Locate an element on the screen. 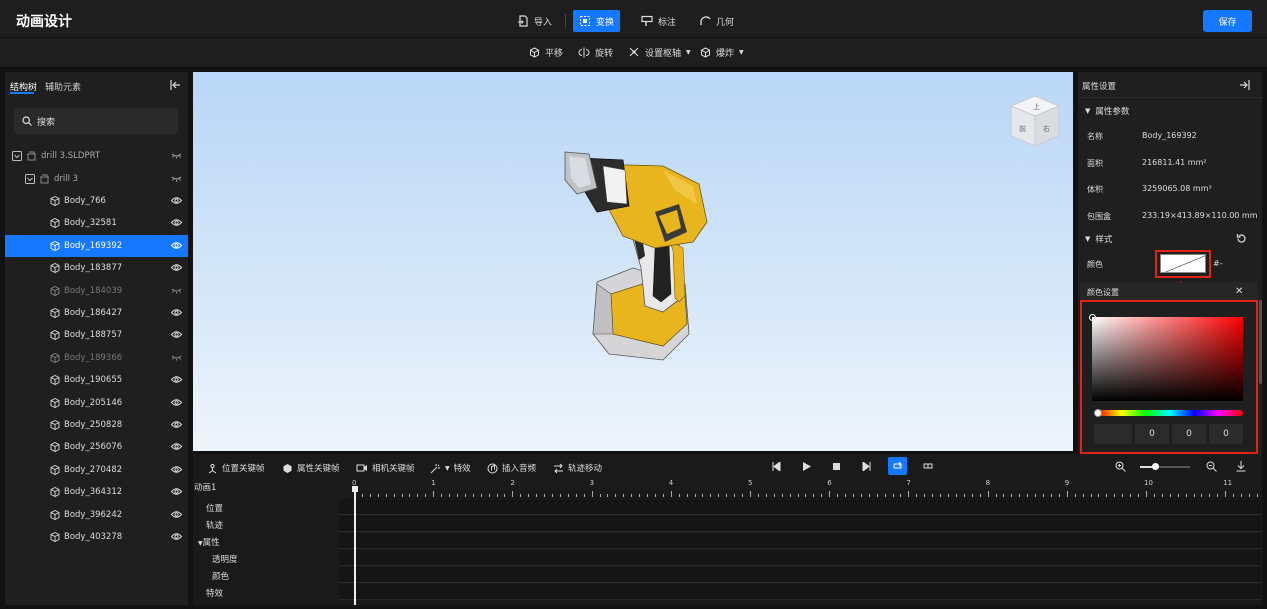 The image size is (1267, 609). step-back-icon is located at coordinates (776, 467).